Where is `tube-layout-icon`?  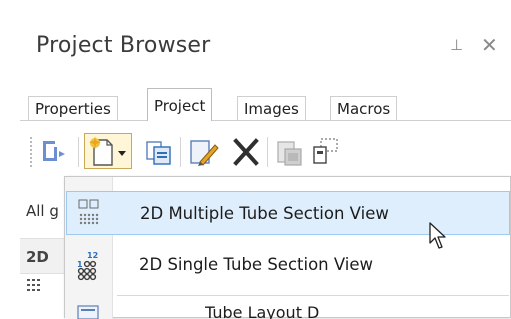 tube-layout-icon is located at coordinates (88, 312).